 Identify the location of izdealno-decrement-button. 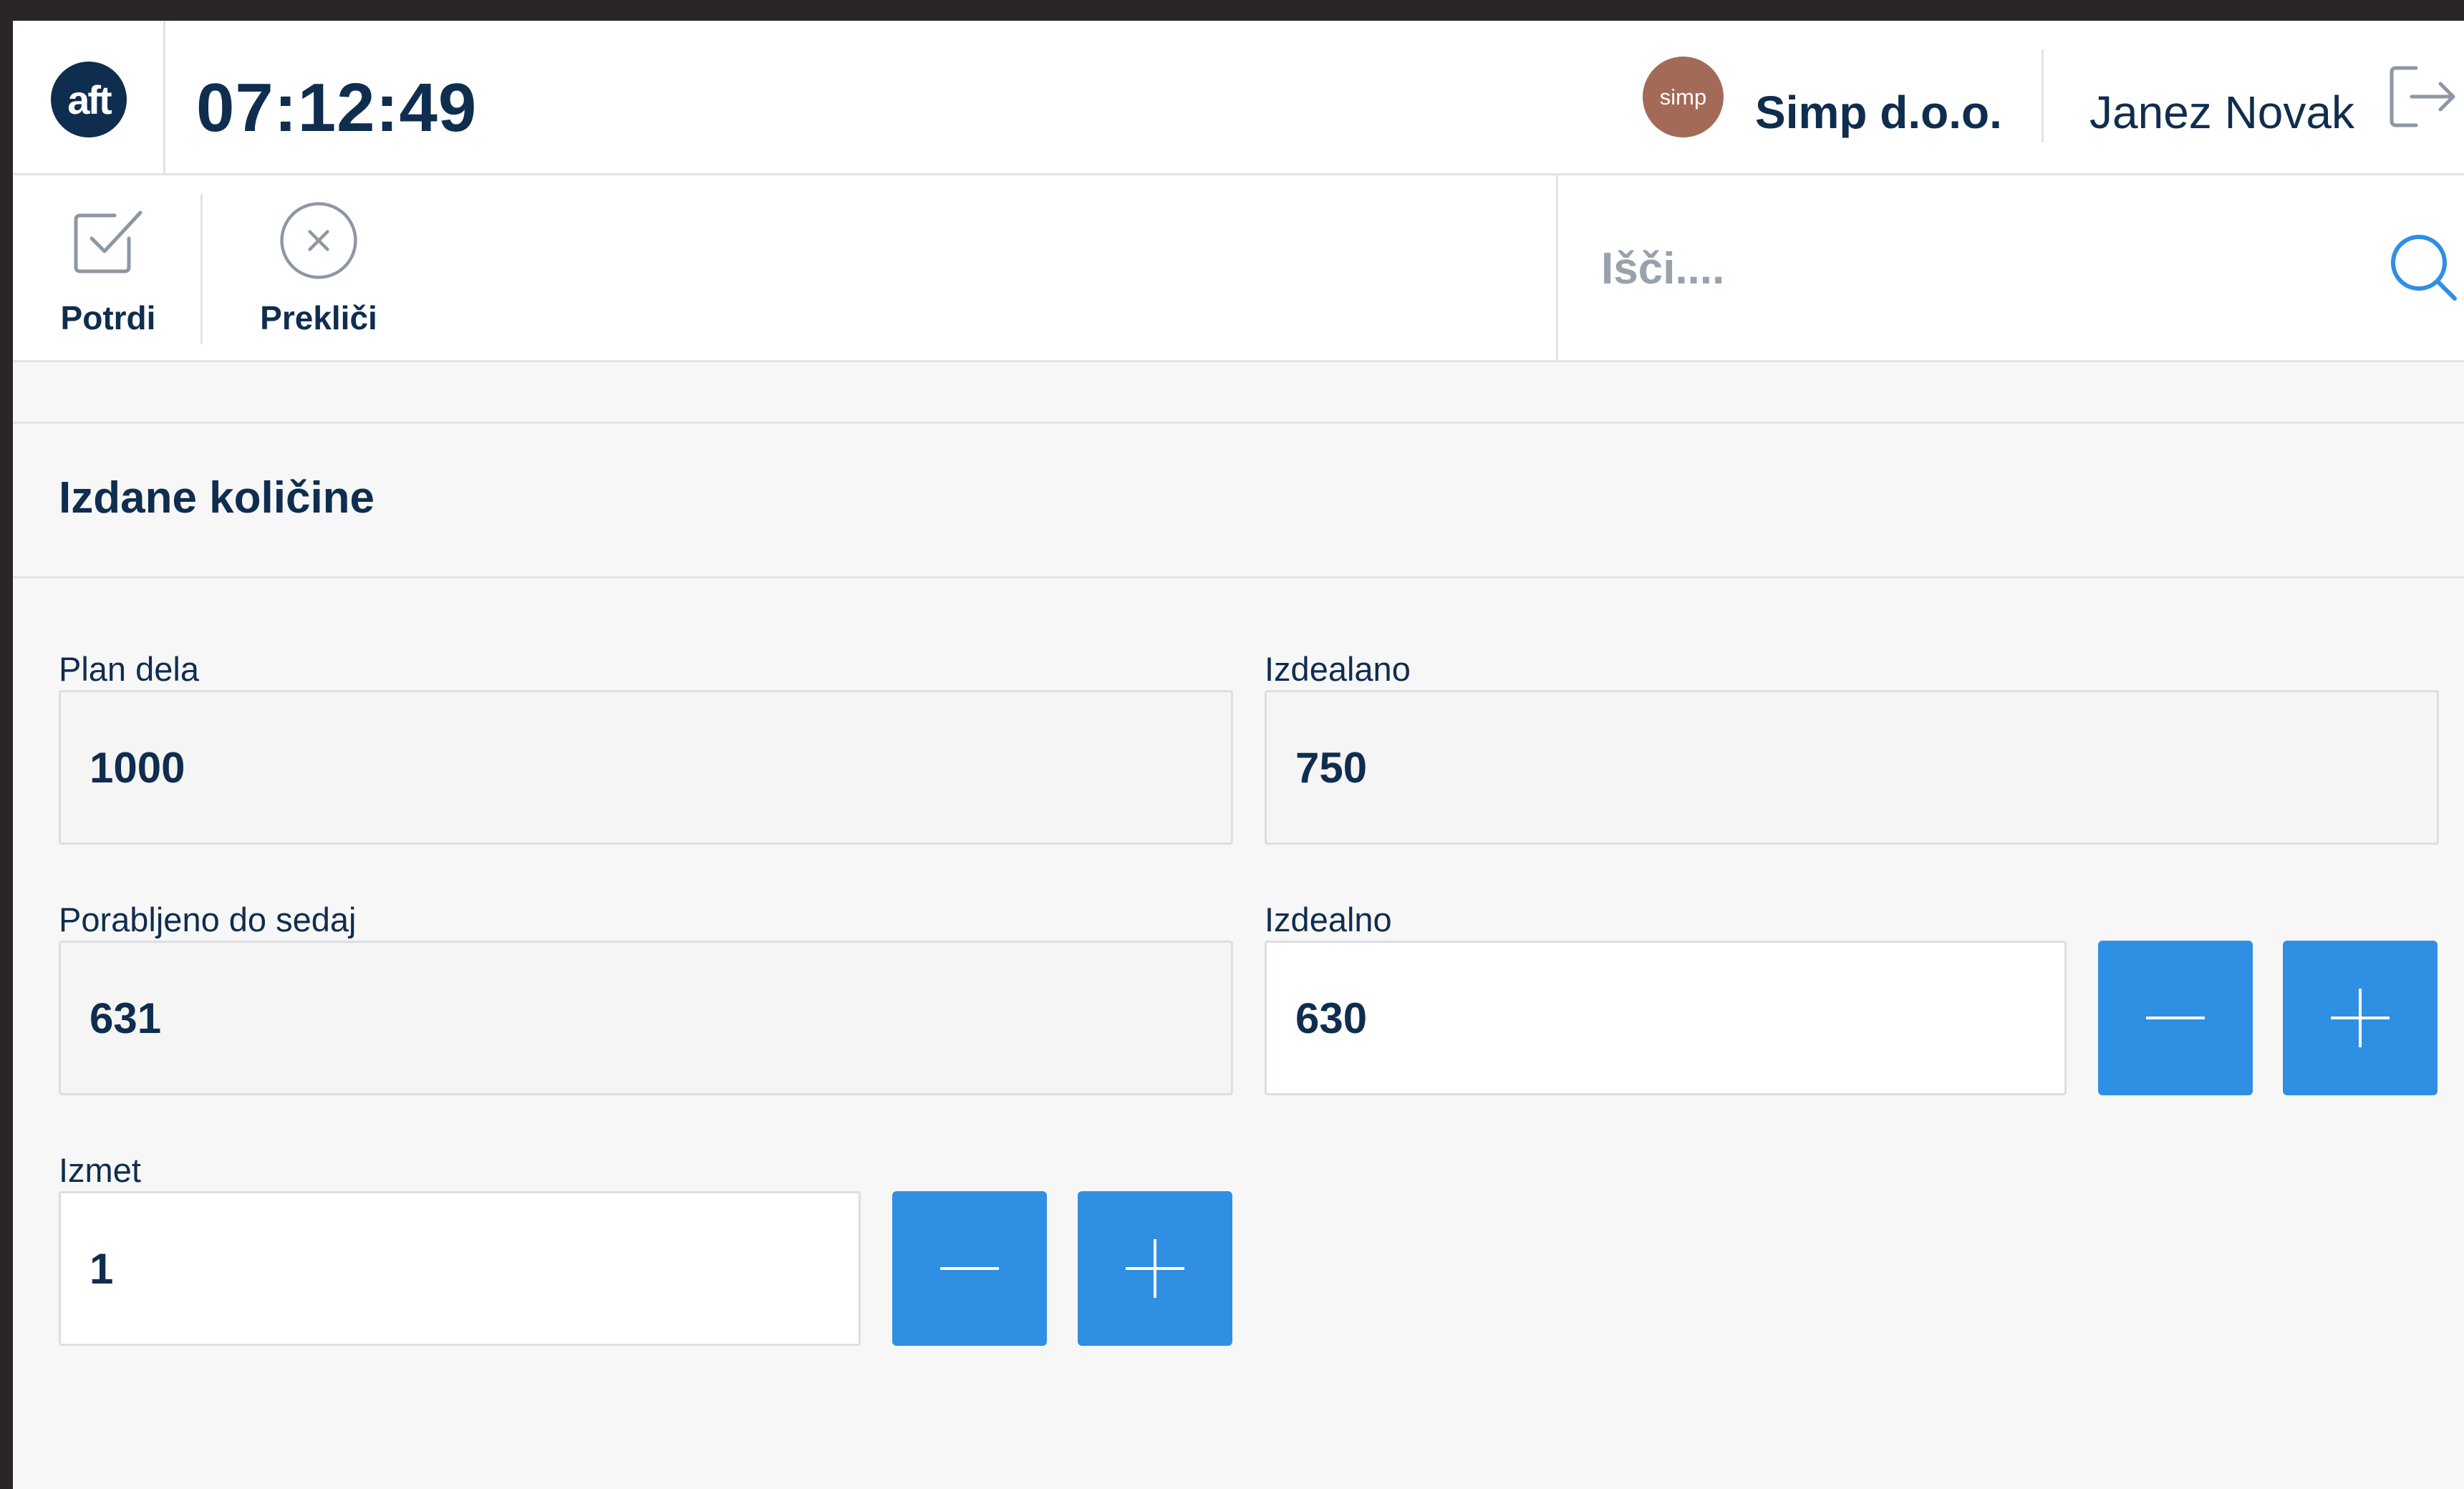
(2175, 1018).